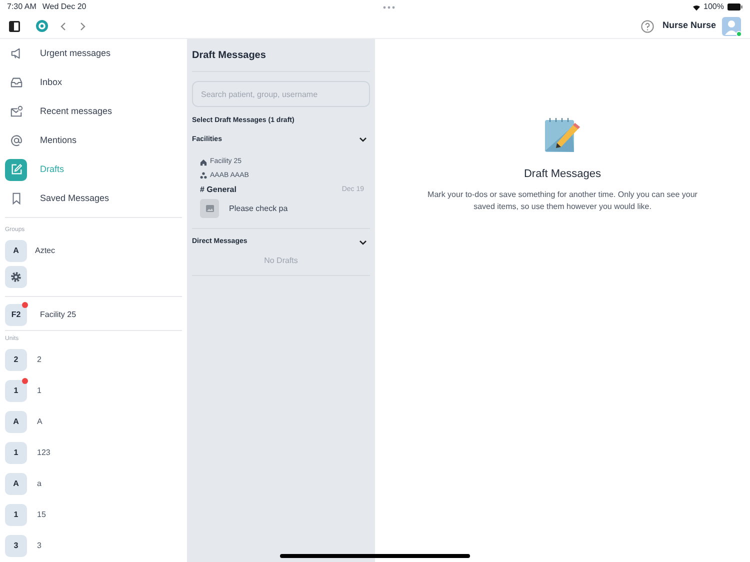  Describe the element at coordinates (75, 199) in the screenshot. I see `nav-item: Saved Messages` at that location.